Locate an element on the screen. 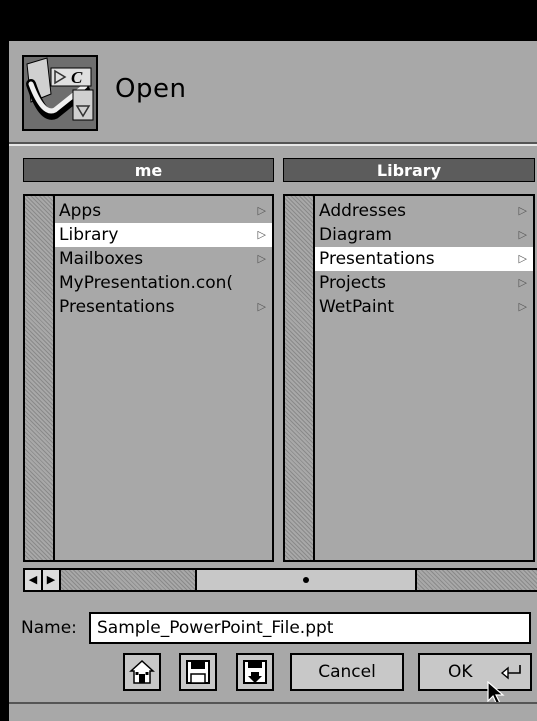  name-label: Name: is located at coordinates (49, 628).